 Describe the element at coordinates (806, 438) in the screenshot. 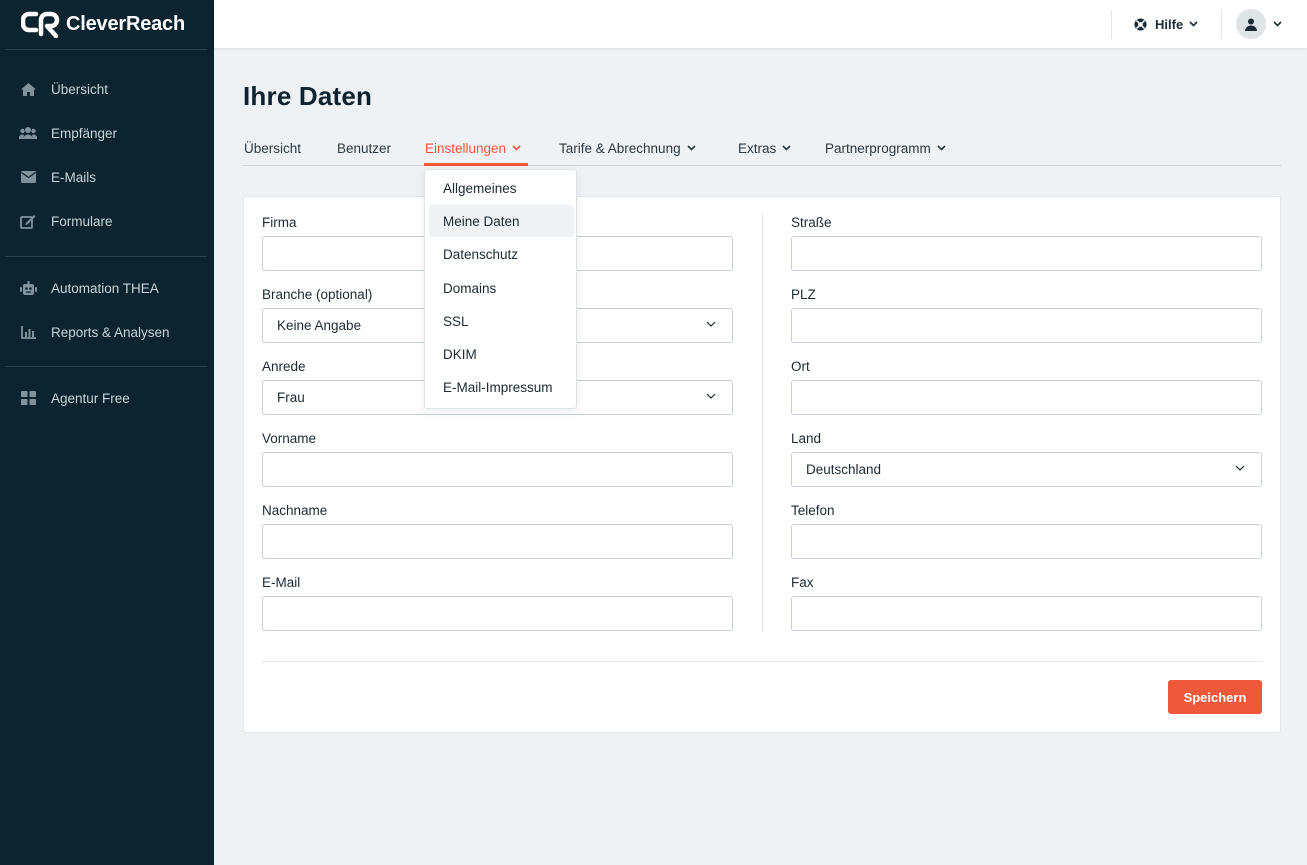

I see `land-label: Land` at that location.